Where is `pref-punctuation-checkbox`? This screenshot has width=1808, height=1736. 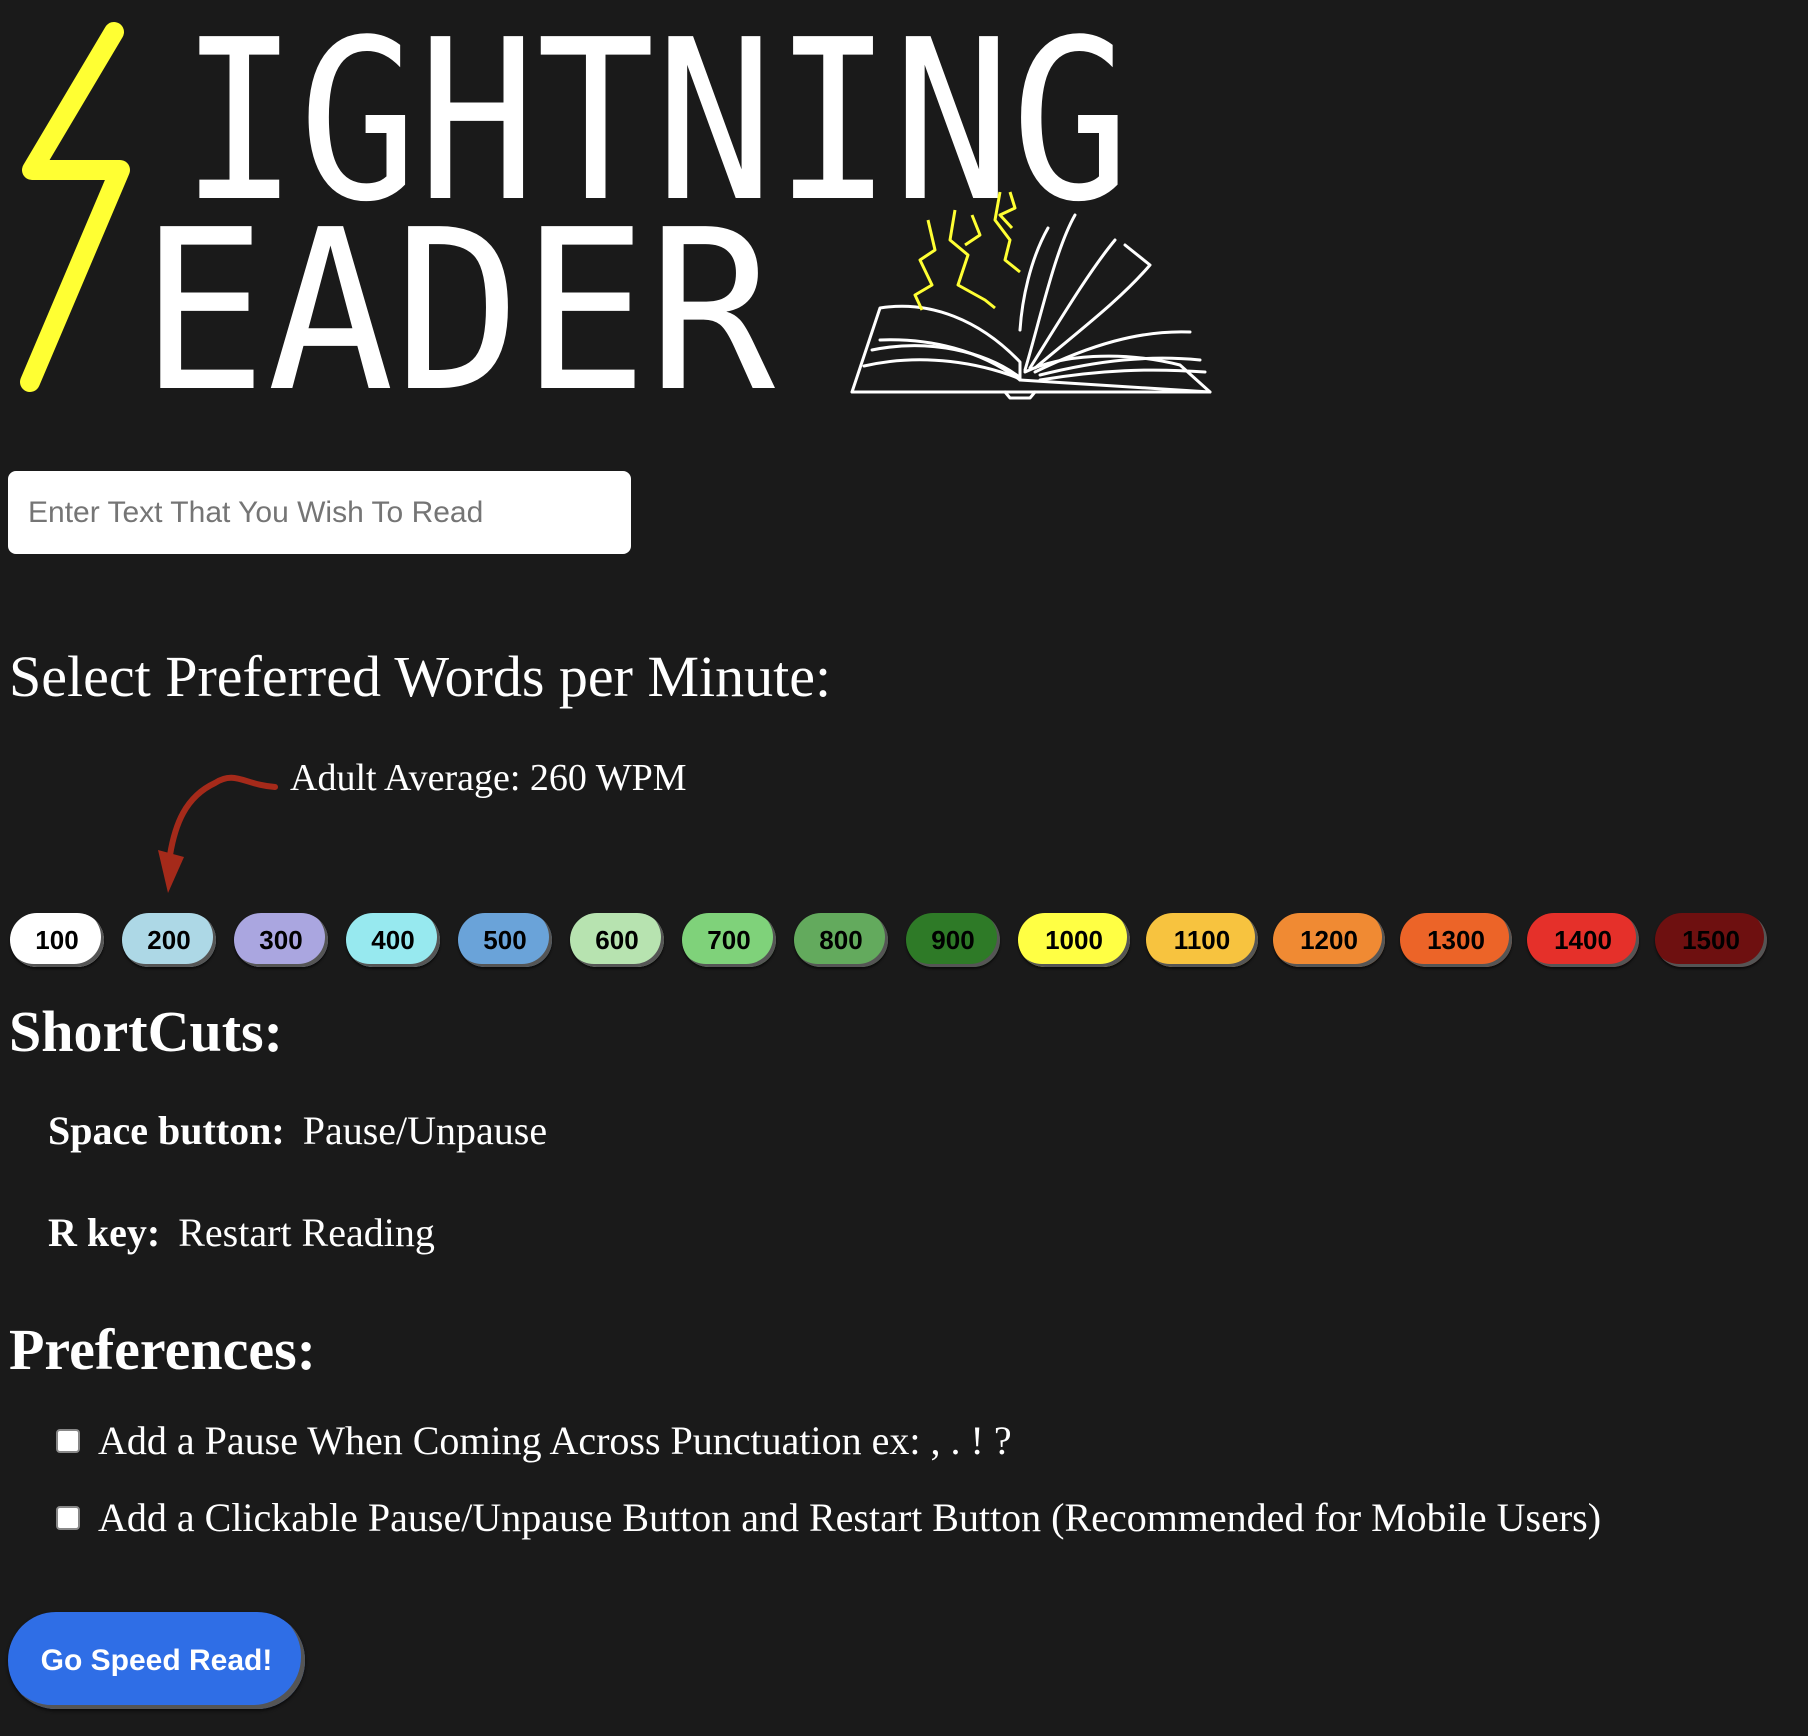
pref-punctuation-checkbox is located at coordinates (68, 1441).